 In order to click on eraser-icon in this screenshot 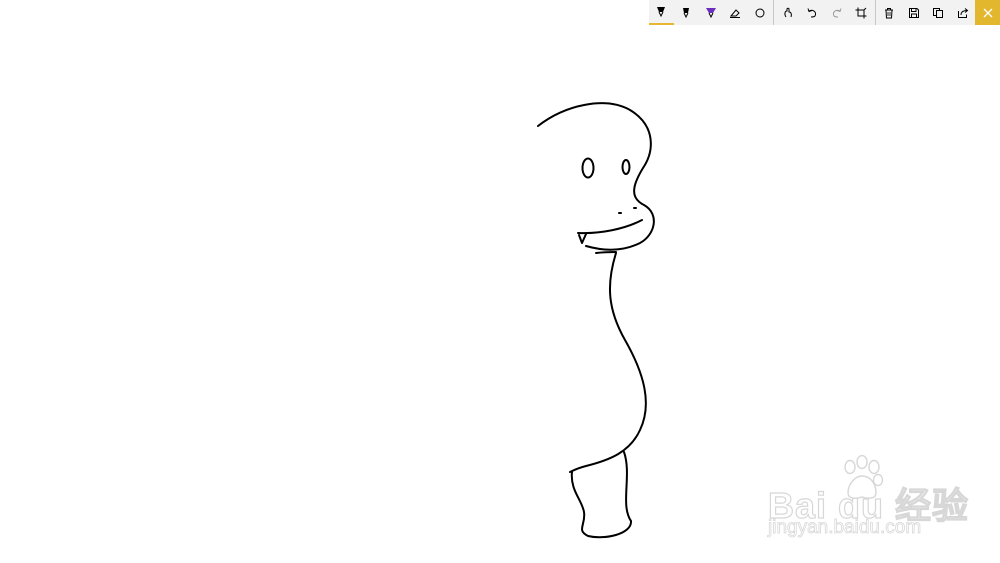, I will do `click(735, 13)`.